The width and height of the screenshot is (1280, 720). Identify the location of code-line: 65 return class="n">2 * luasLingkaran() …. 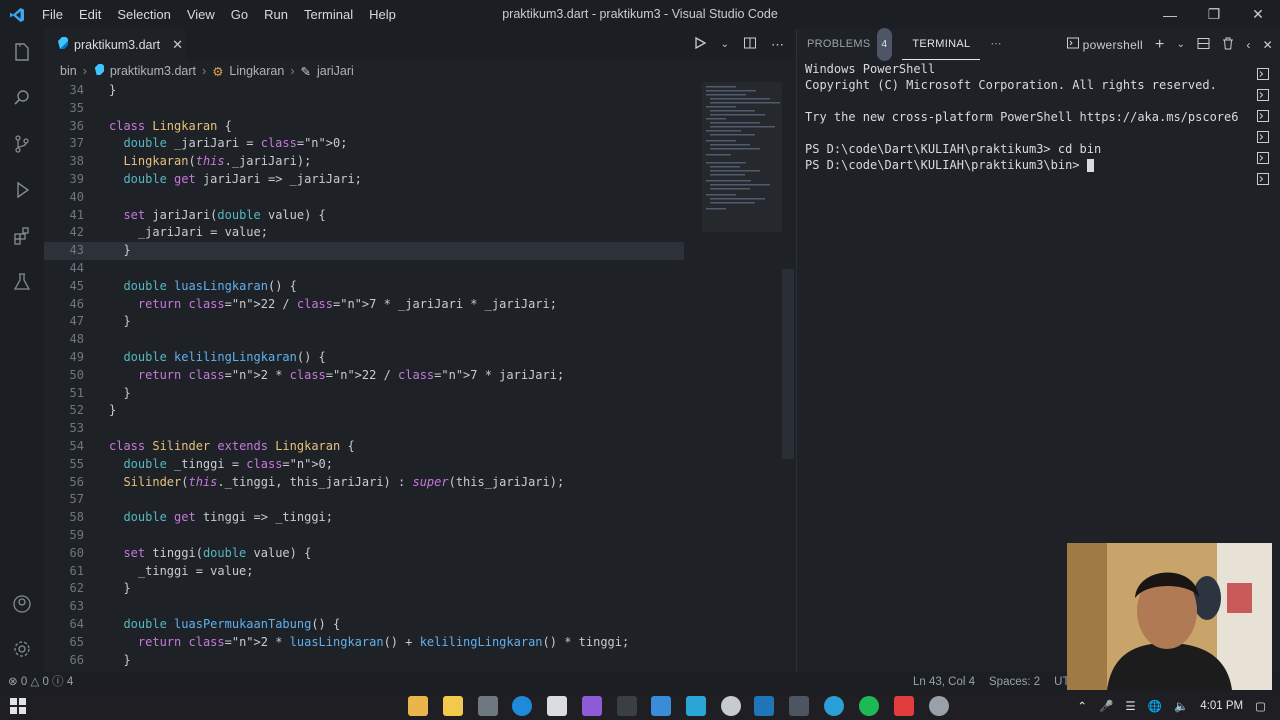
(364, 643).